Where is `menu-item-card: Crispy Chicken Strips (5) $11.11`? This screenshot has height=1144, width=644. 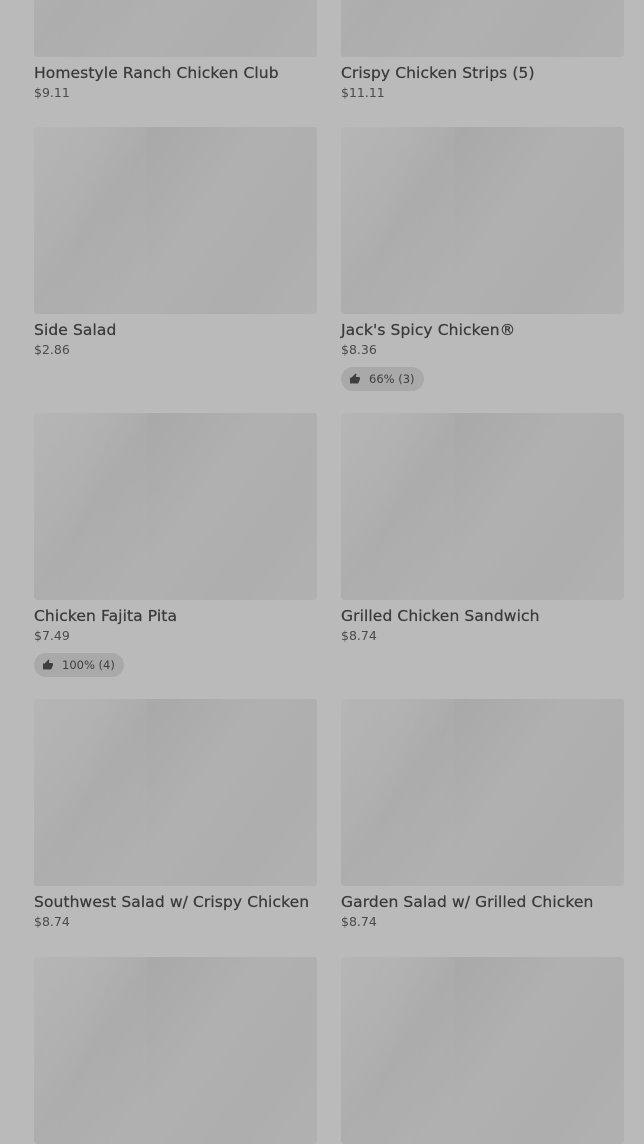 menu-item-card: Crispy Chicken Strips (5) $11.11 is located at coordinates (482, 50).